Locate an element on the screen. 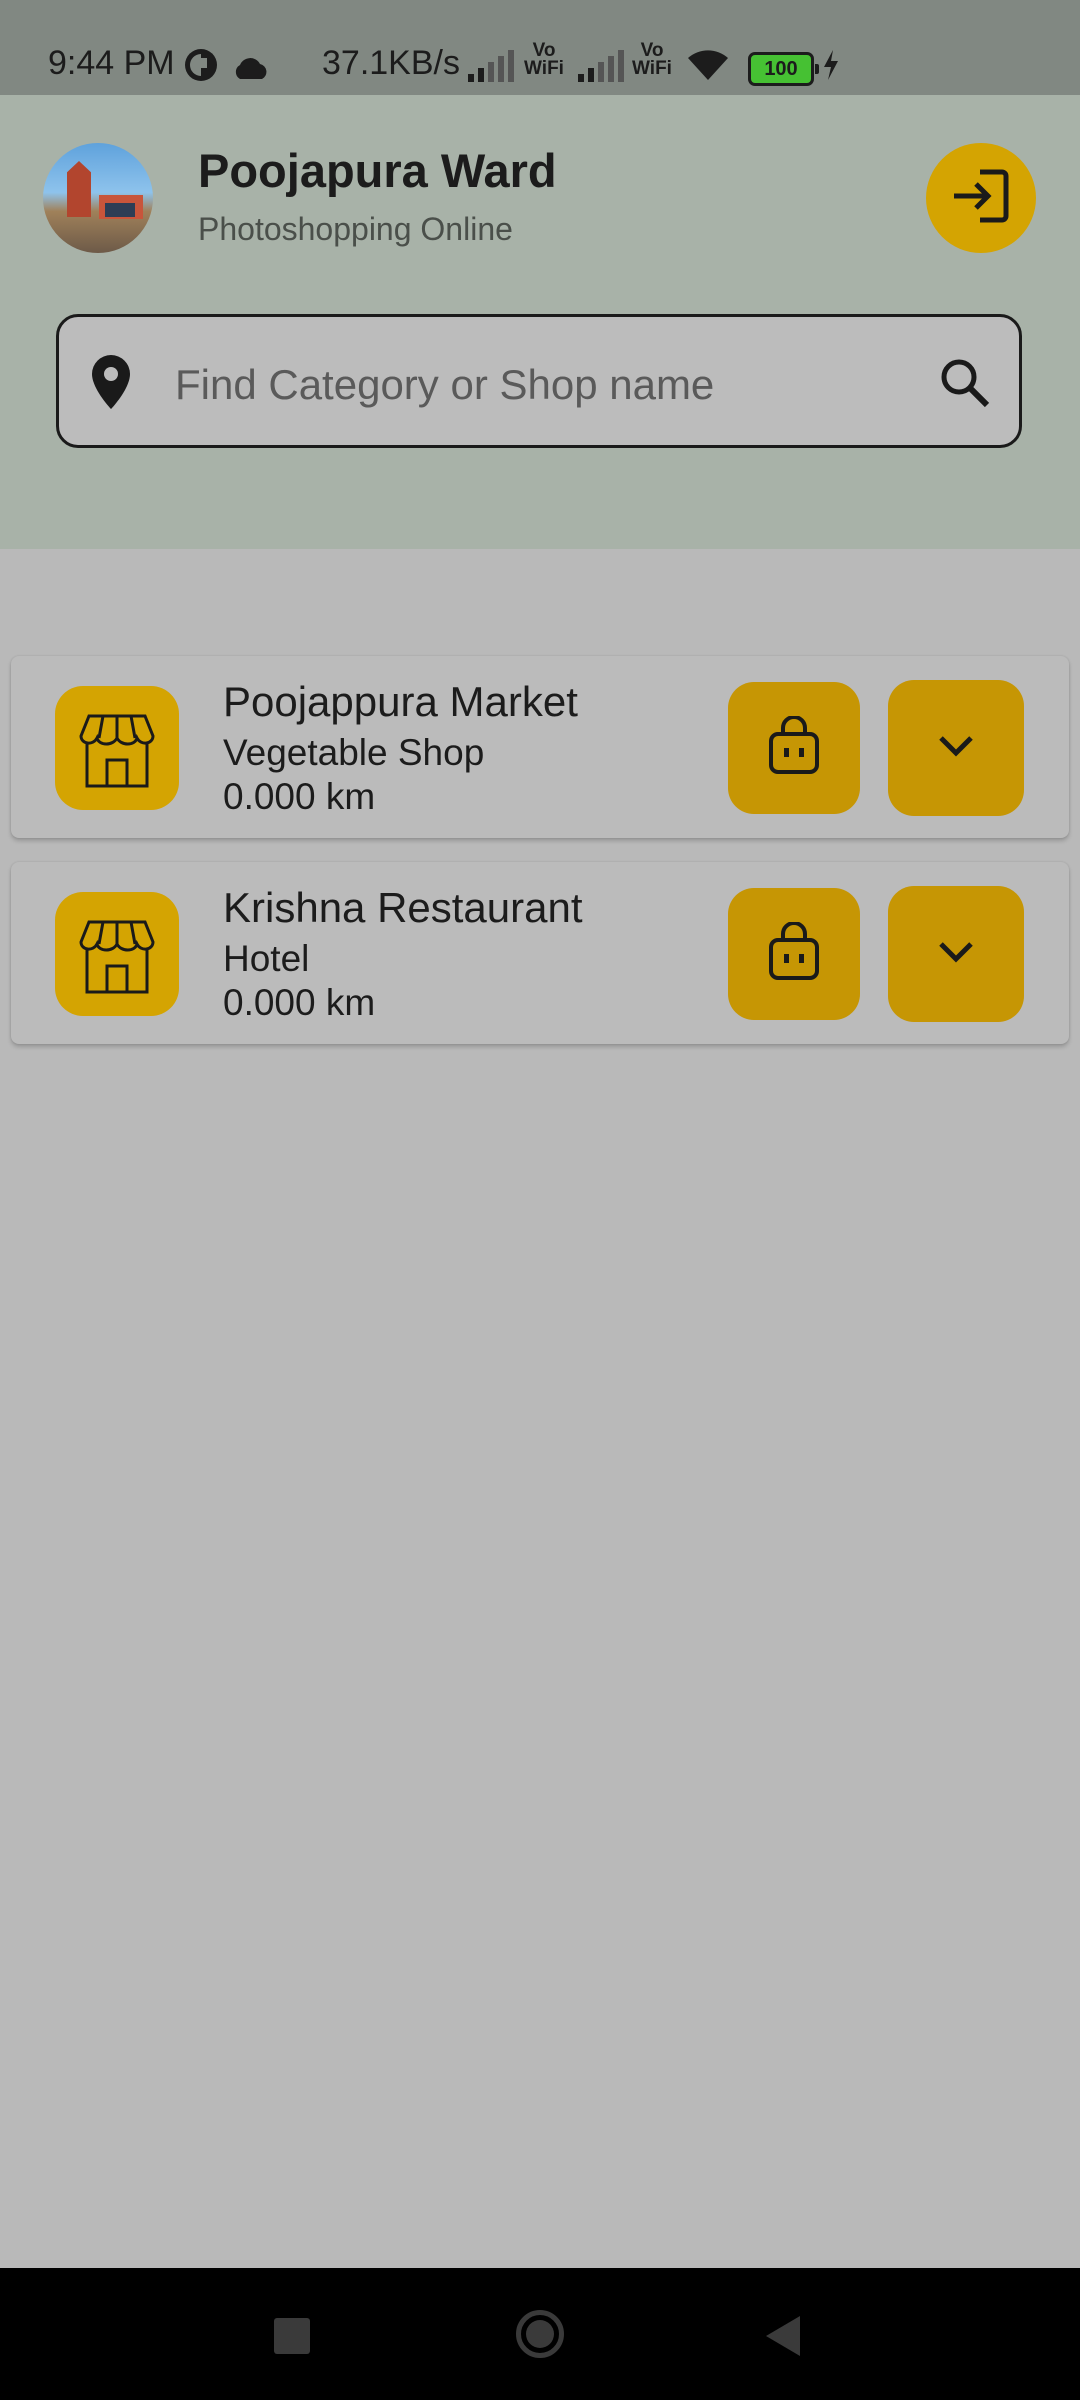 This screenshot has height=2400, width=1080. system-nav-bar is located at coordinates (540, 2334).